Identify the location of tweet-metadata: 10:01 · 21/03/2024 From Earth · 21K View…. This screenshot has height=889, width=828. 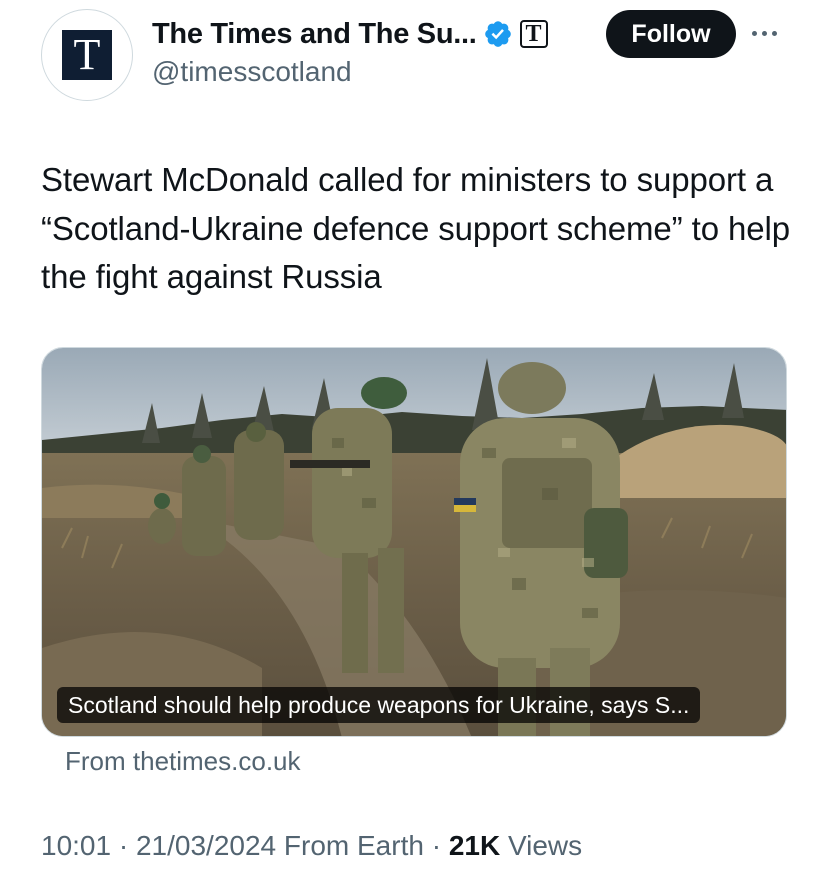
(311, 846).